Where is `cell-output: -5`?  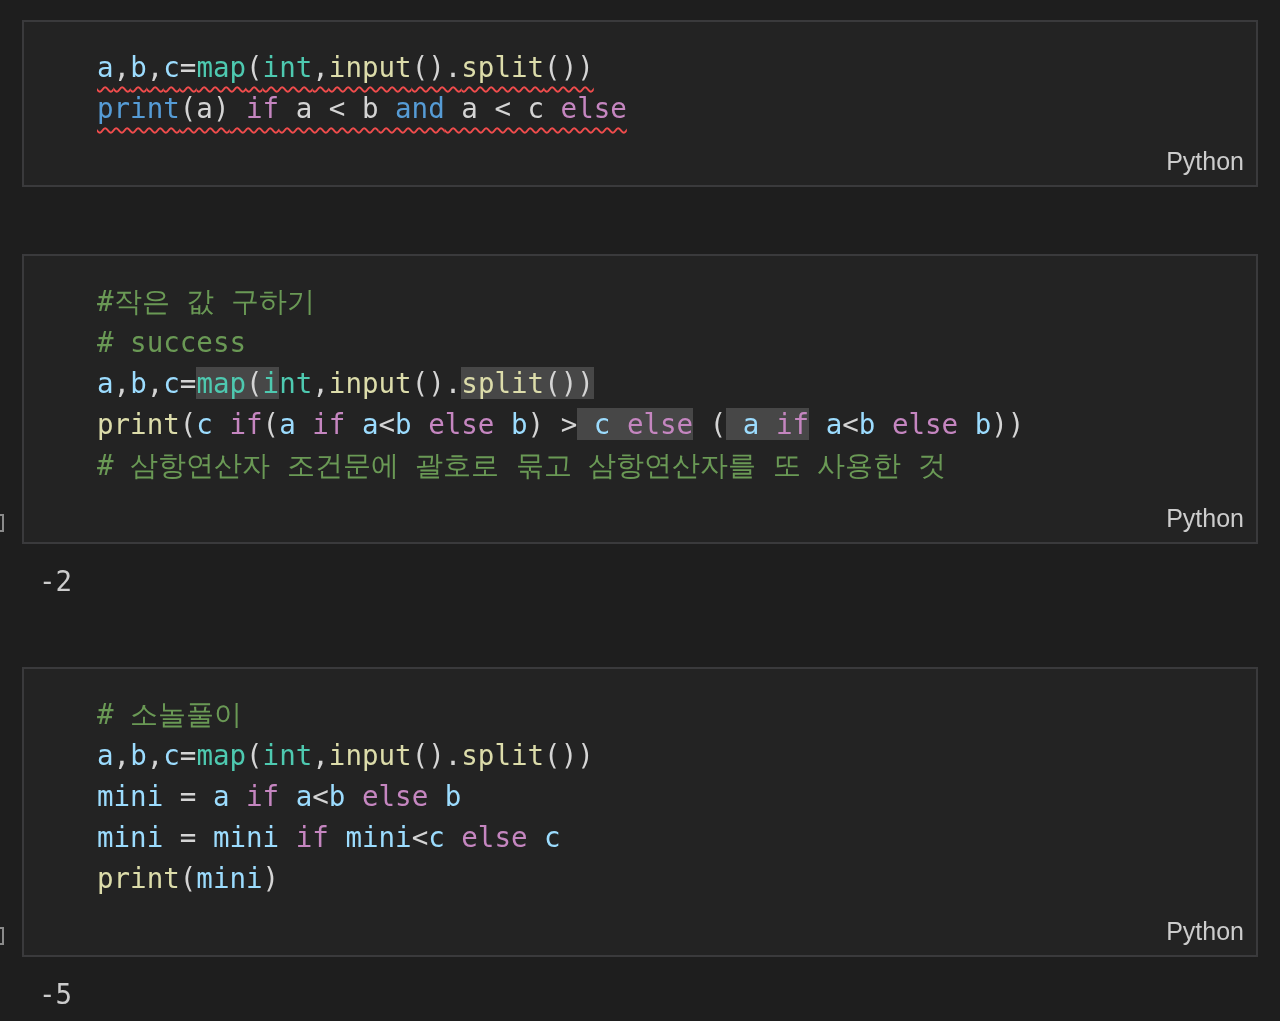 cell-output: -5 is located at coordinates (56, 994).